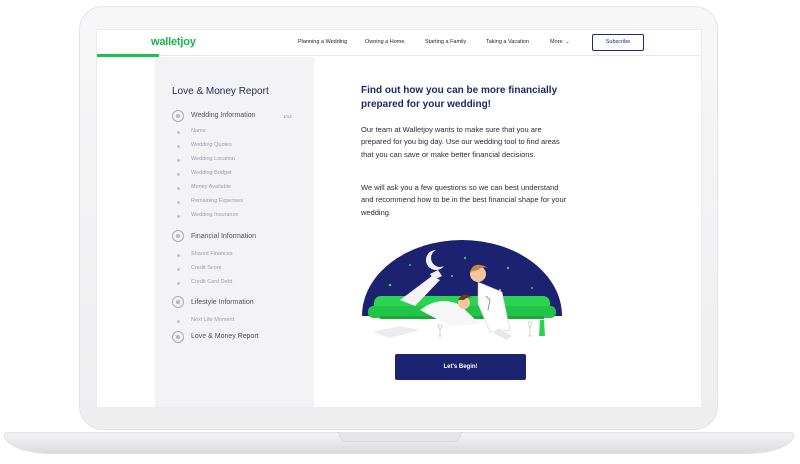 This screenshot has width=800, height=464. What do you see at coordinates (462, 290) in the screenshot?
I see `couple-on-sofa-illustration` at bounding box center [462, 290].